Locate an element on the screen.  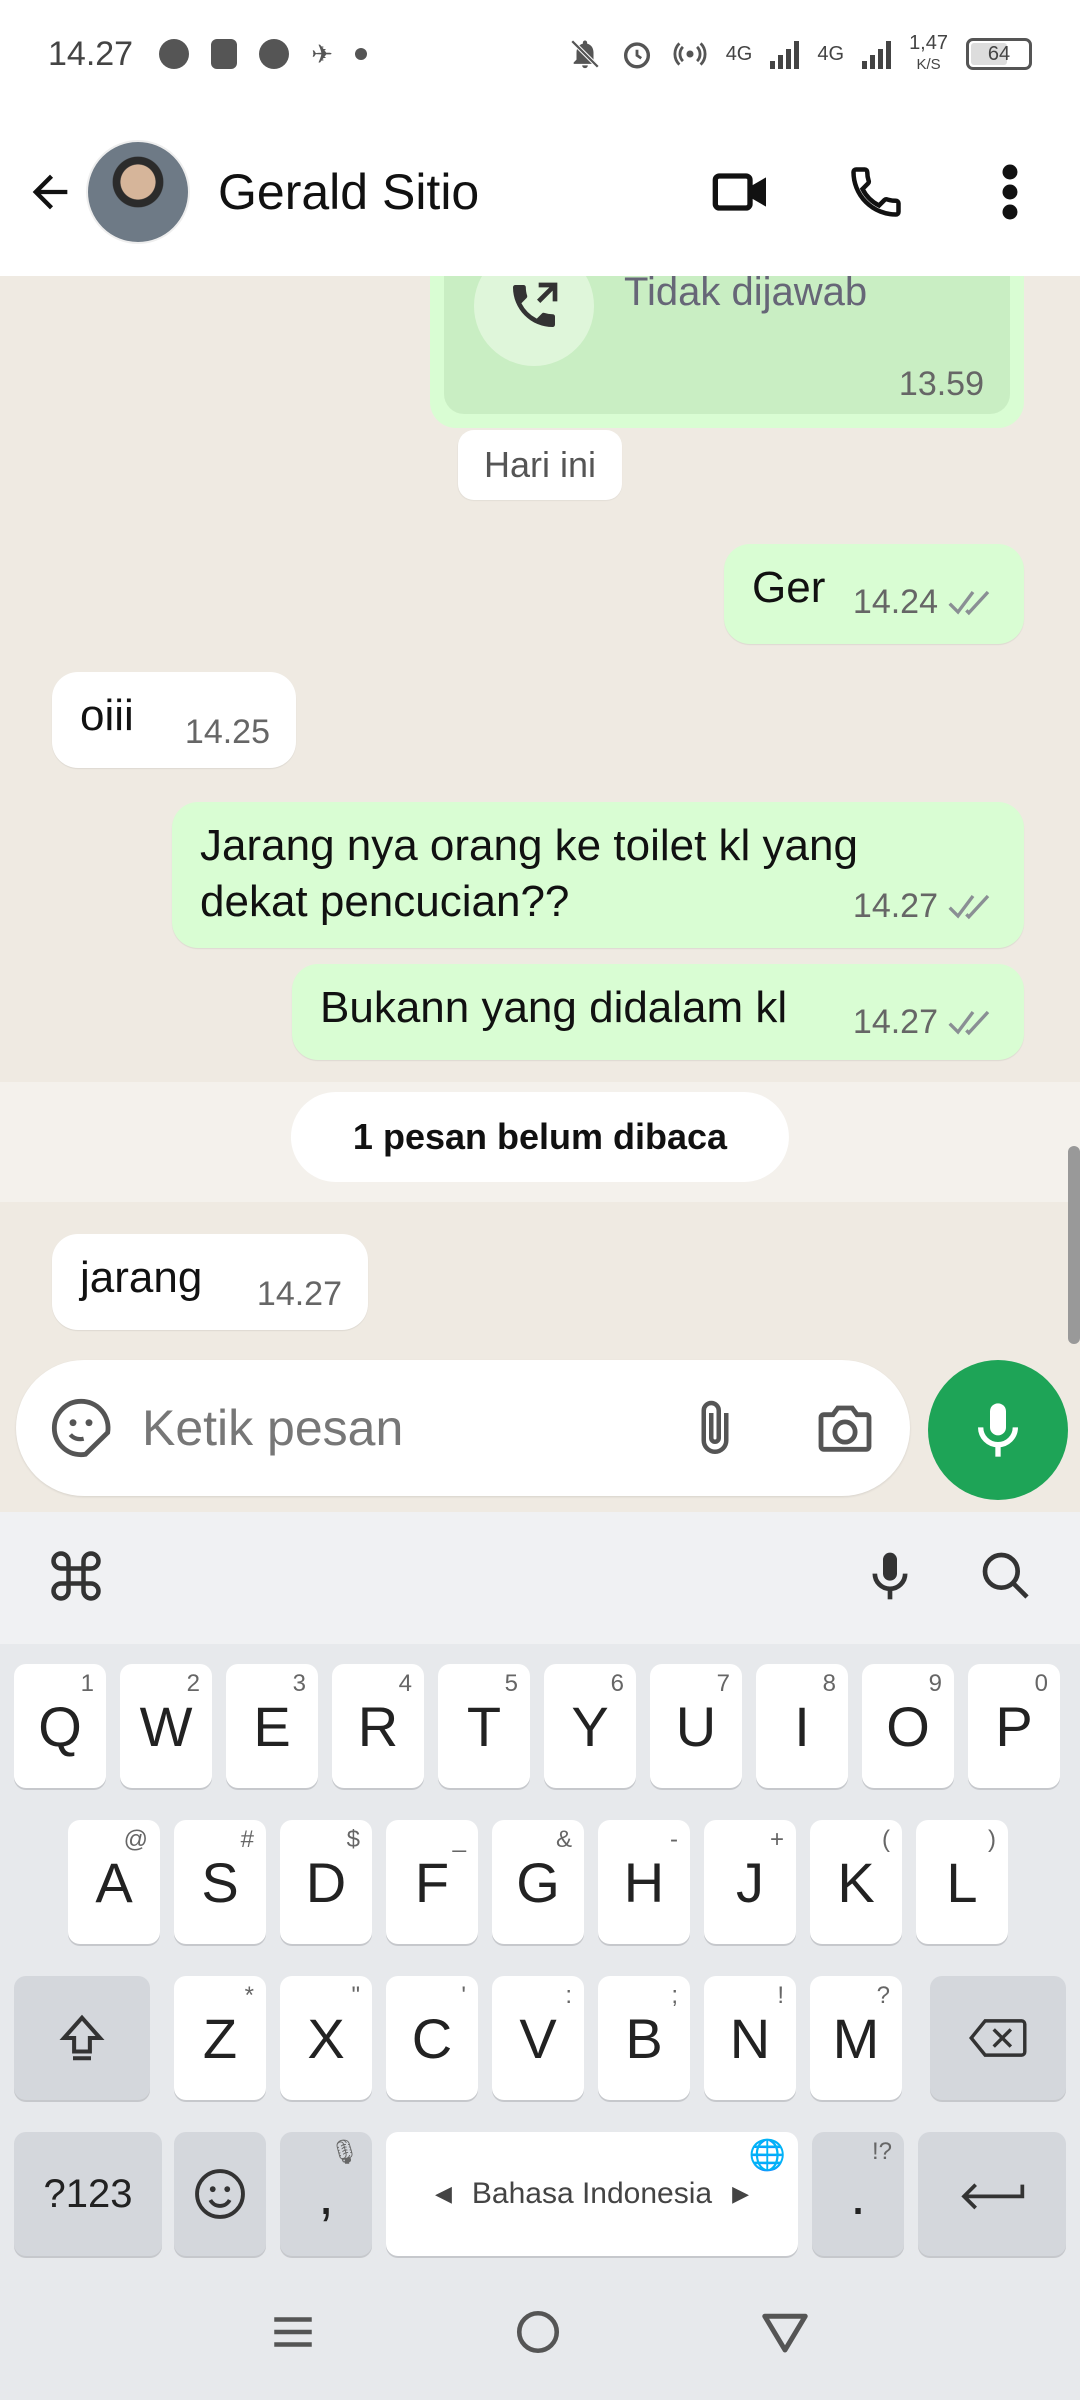
signal-bars-icon is located at coordinates (785, 54).